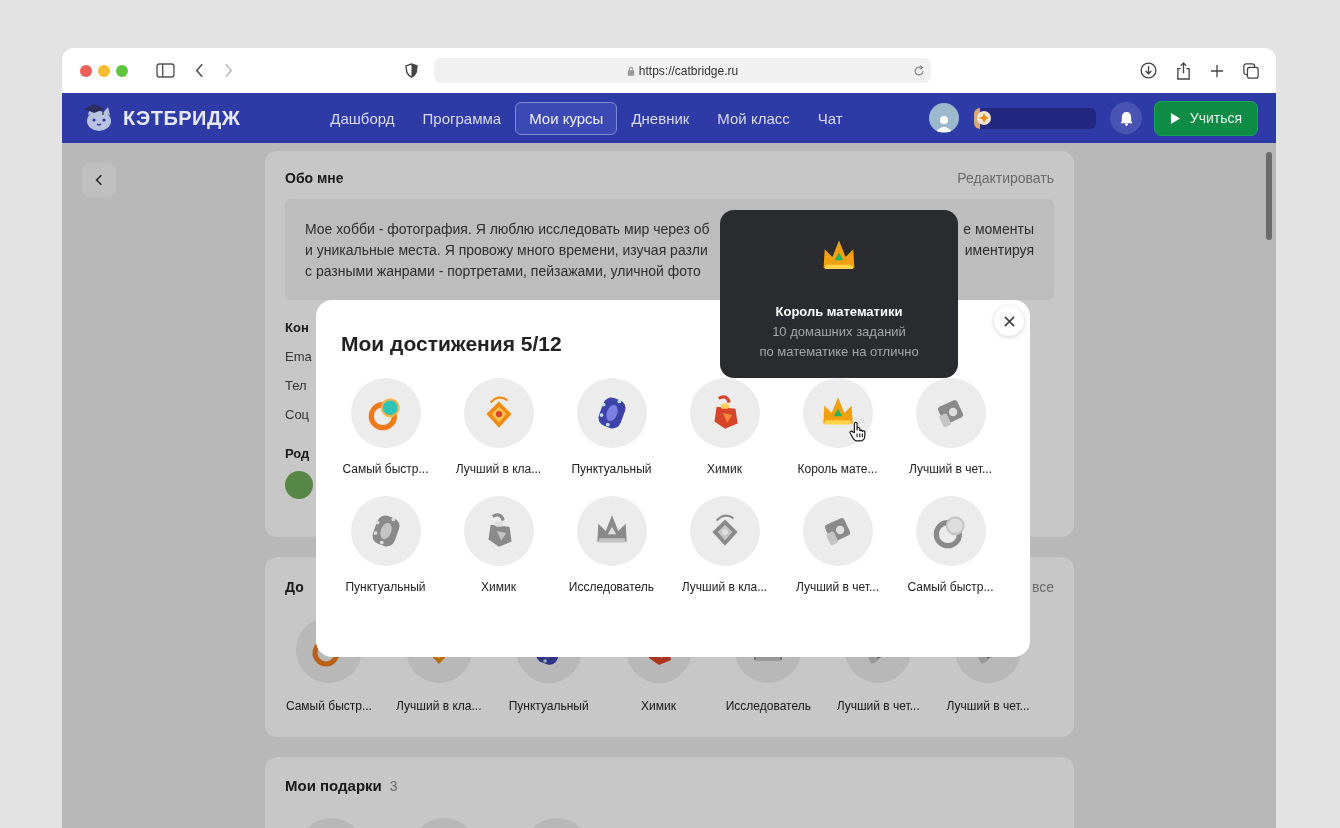 The width and height of the screenshot is (1340, 828). I want to click on shield-icon, so click(411, 70).